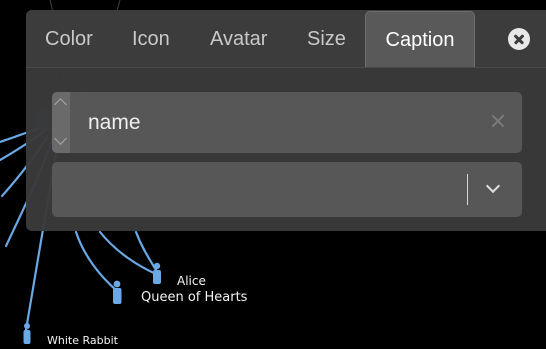  I want to click on tab-icon: Icon, so click(151, 39).